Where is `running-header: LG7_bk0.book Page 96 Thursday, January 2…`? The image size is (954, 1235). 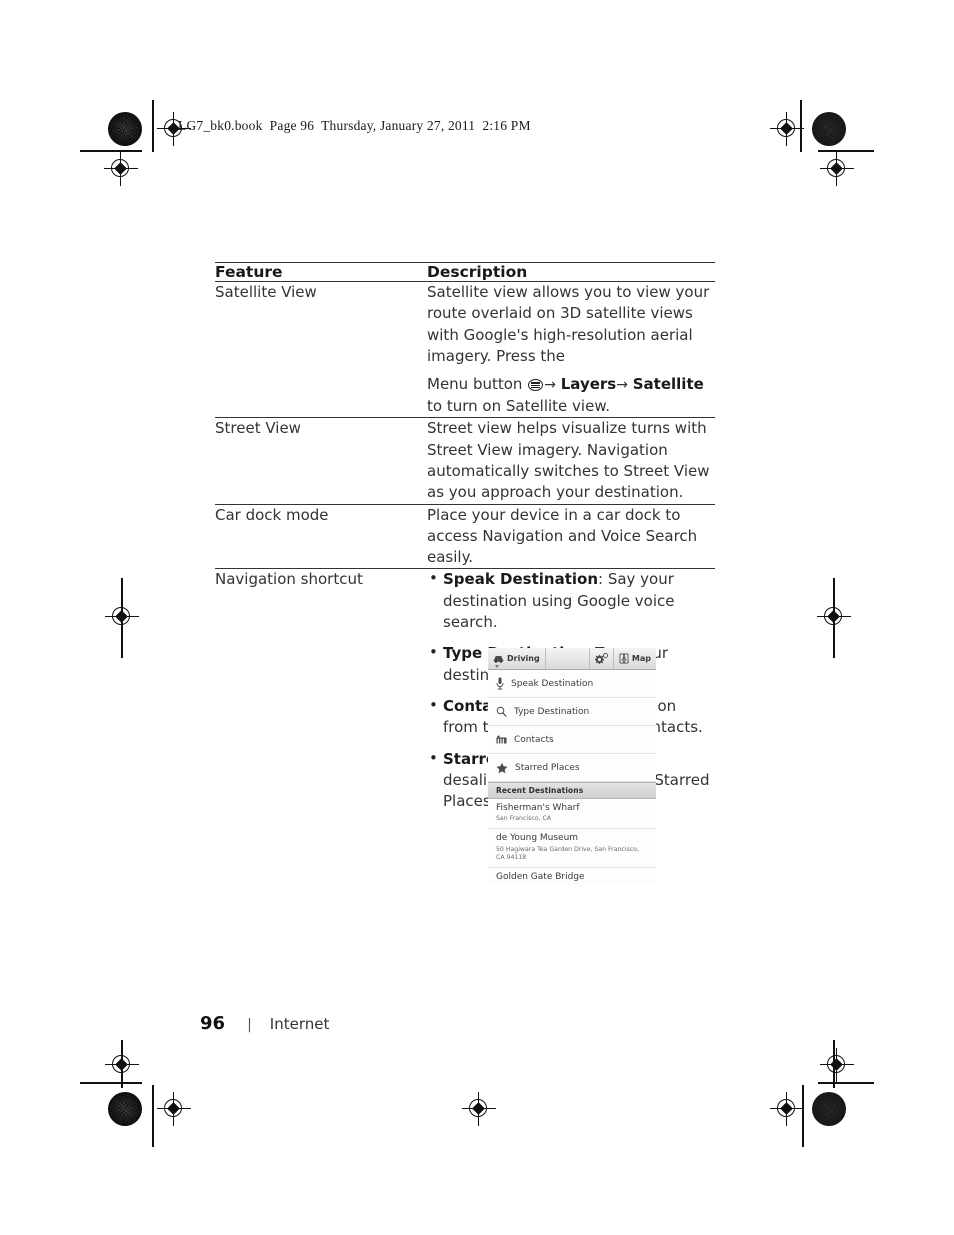 running-header: LG7_bk0.book Page 96 Thursday, January 2… is located at coordinates (354, 125).